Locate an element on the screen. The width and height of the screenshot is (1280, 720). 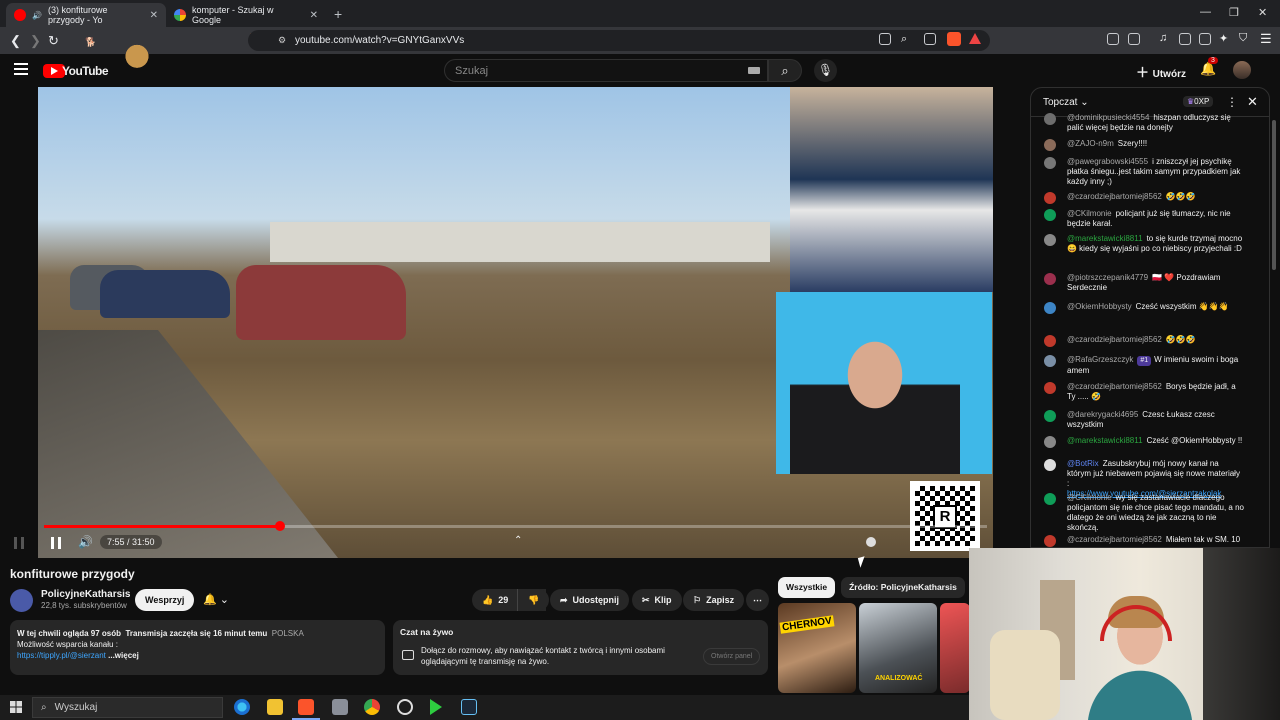
edge-icon is located at coordinates (242, 707).